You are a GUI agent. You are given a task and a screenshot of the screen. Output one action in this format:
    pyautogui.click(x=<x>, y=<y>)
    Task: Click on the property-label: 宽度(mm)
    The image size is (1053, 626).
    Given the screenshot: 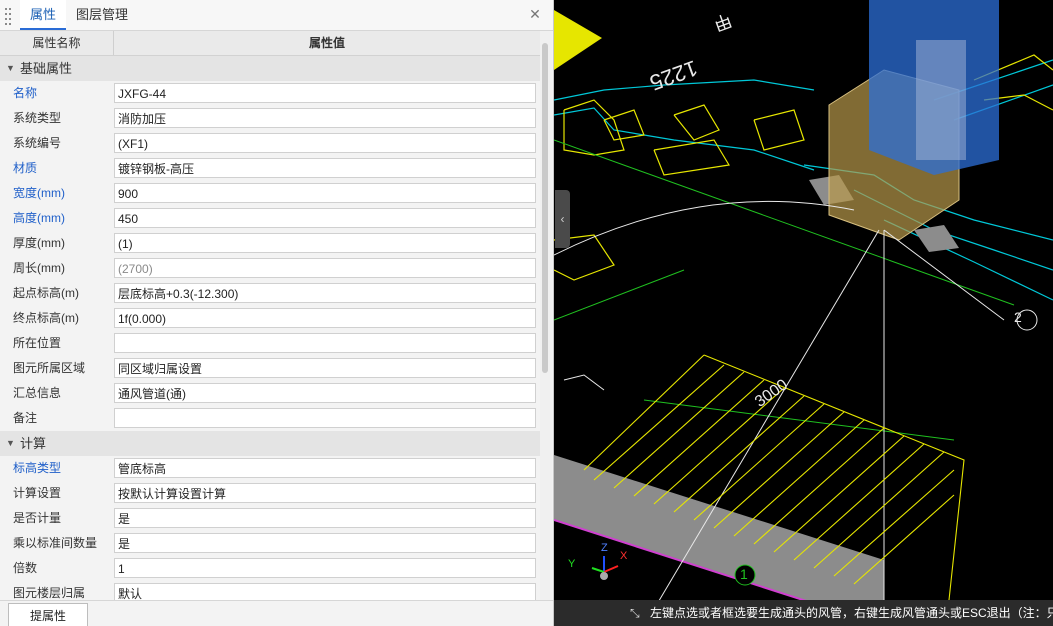 What is the action you would take?
    pyautogui.click(x=39, y=193)
    